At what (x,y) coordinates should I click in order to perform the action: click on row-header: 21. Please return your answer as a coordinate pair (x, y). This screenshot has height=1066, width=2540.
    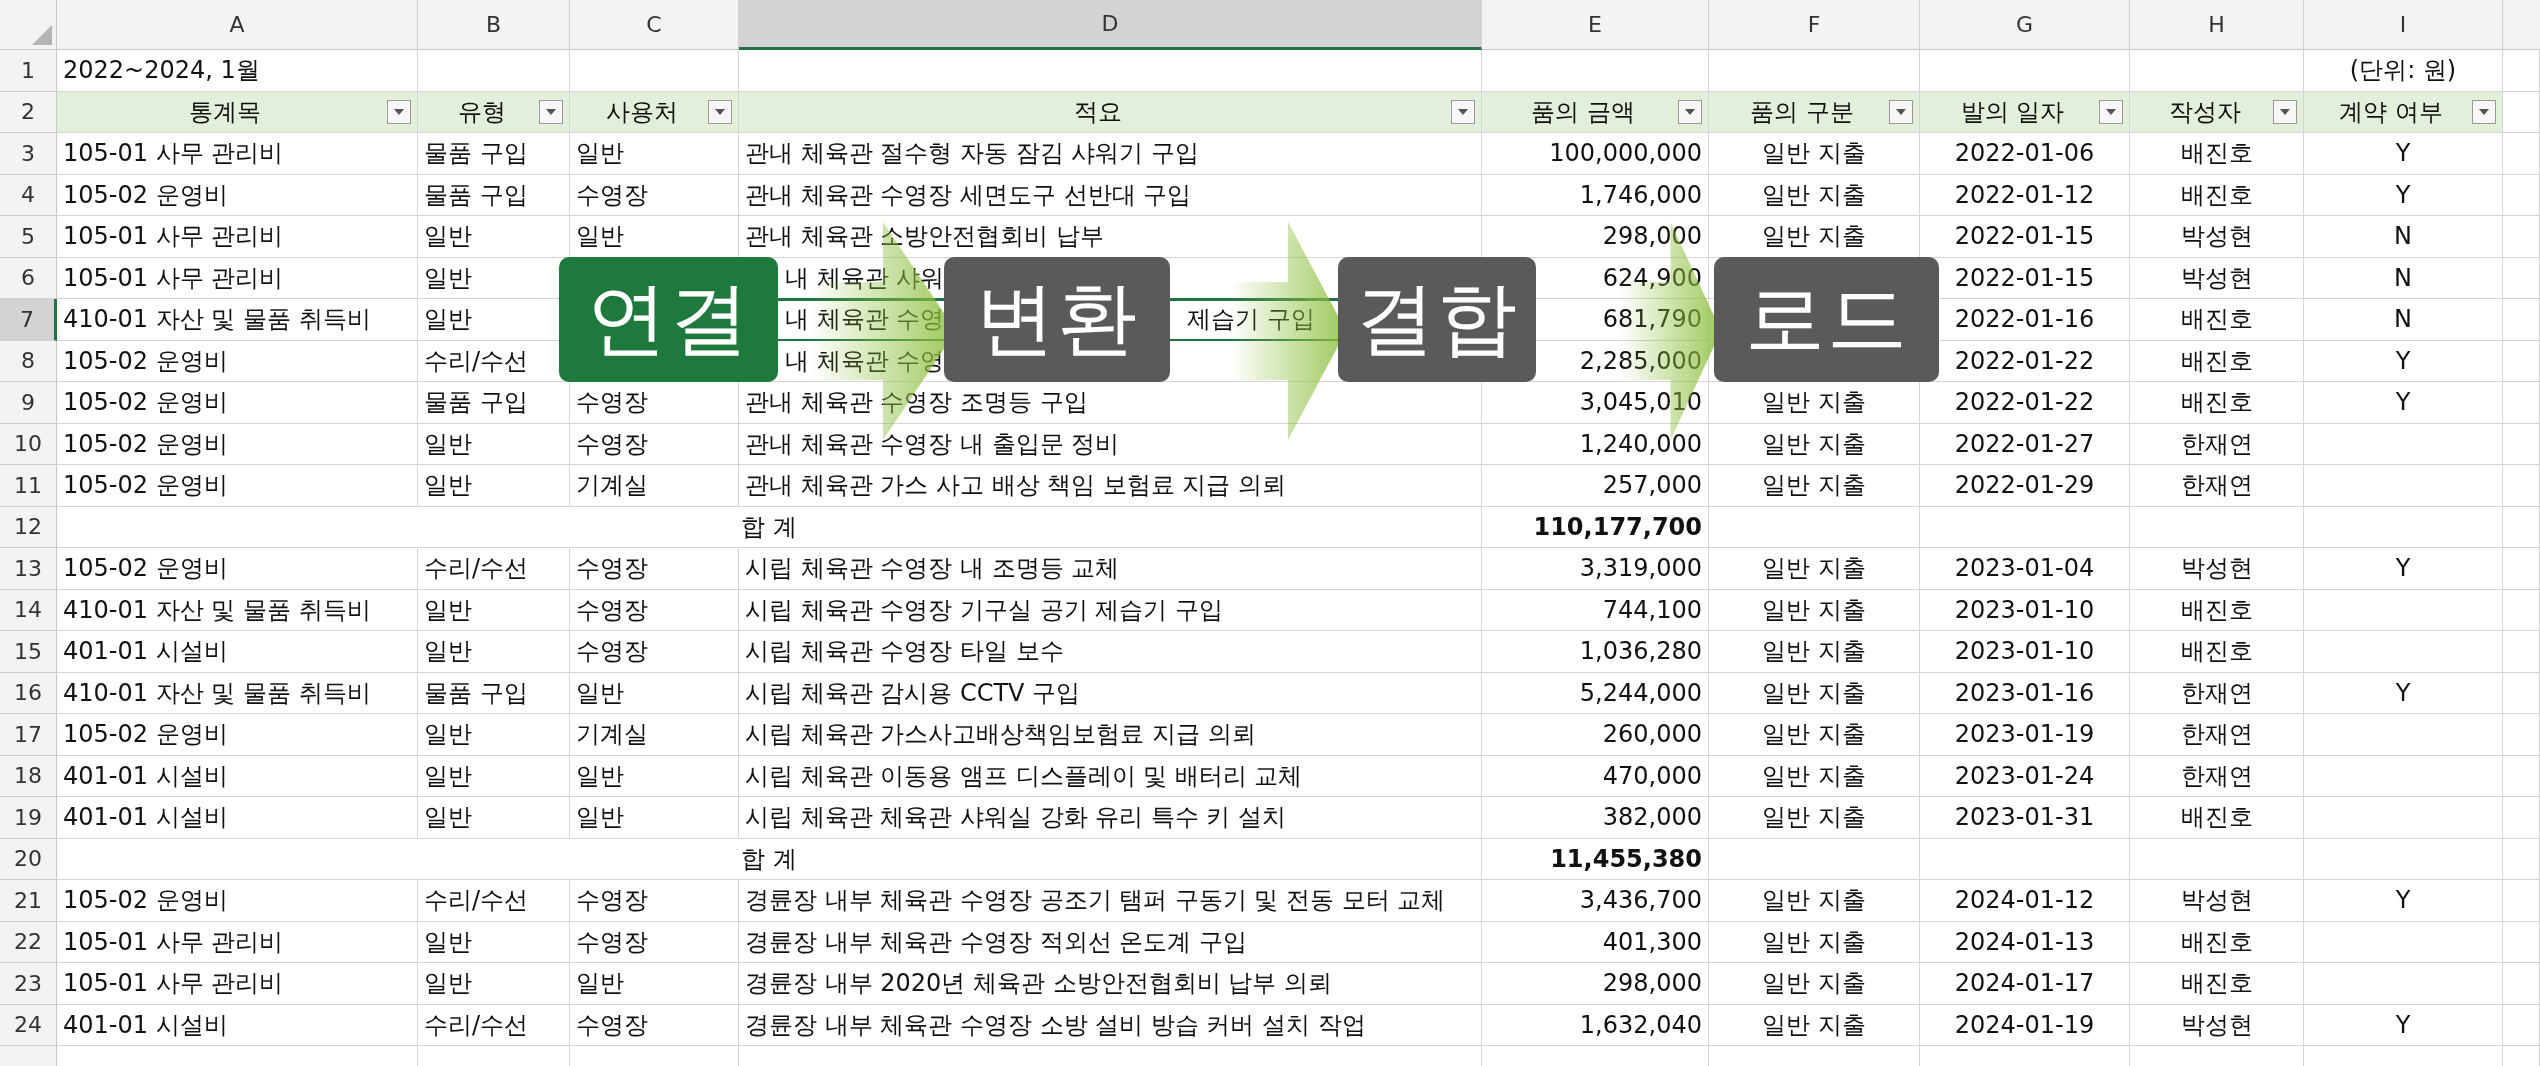
    Looking at the image, I should click on (28, 901).